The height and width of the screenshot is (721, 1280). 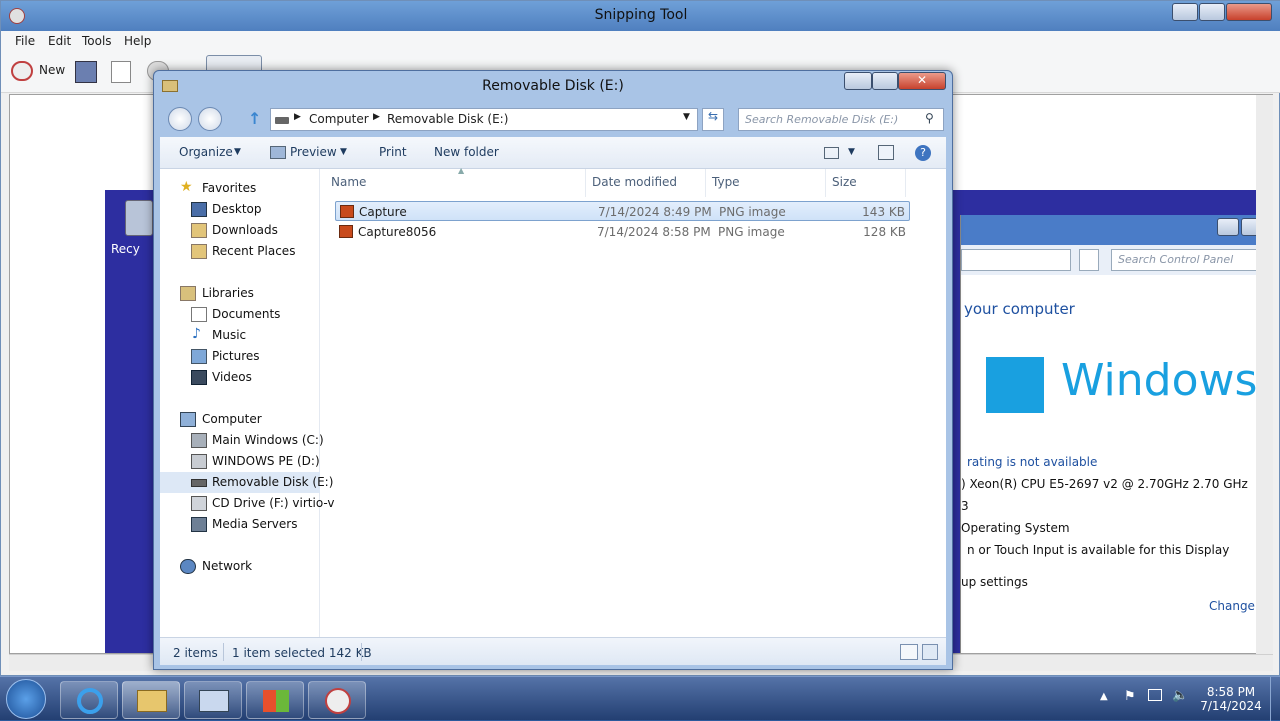 What do you see at coordinates (86, 72) in the screenshot?
I see `save-icon` at bounding box center [86, 72].